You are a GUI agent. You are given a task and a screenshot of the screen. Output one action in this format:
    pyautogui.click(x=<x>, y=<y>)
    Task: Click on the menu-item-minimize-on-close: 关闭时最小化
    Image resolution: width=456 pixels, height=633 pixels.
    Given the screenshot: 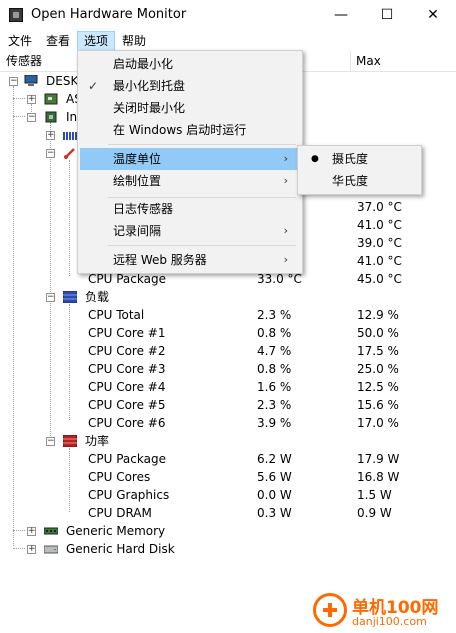 What is the action you would take?
    pyautogui.click(x=189, y=108)
    